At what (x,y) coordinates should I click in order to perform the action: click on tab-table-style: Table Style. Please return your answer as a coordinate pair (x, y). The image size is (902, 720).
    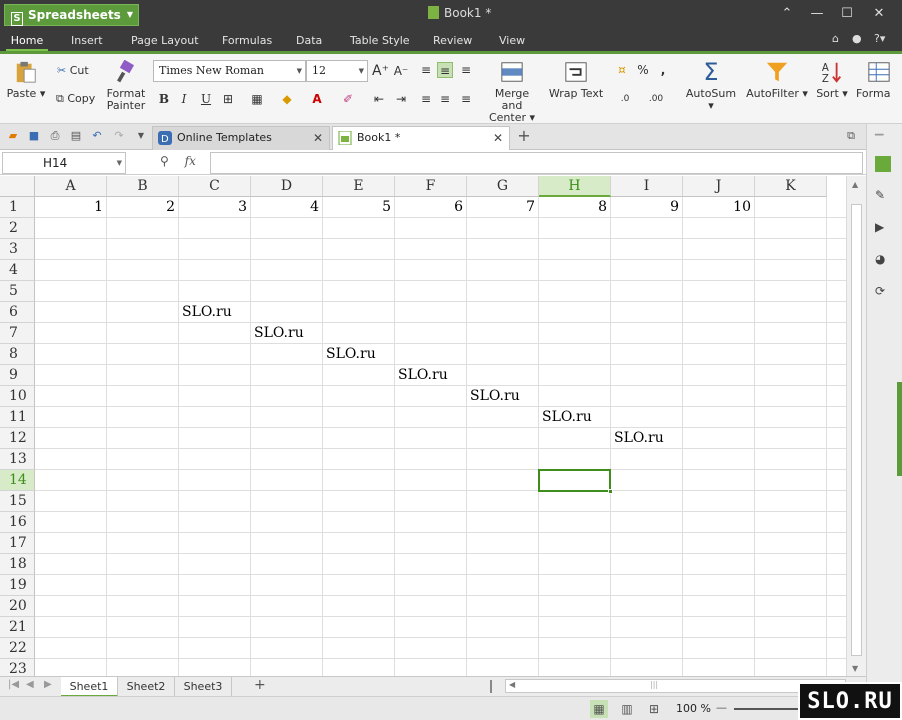
    Looking at the image, I should click on (380, 40).